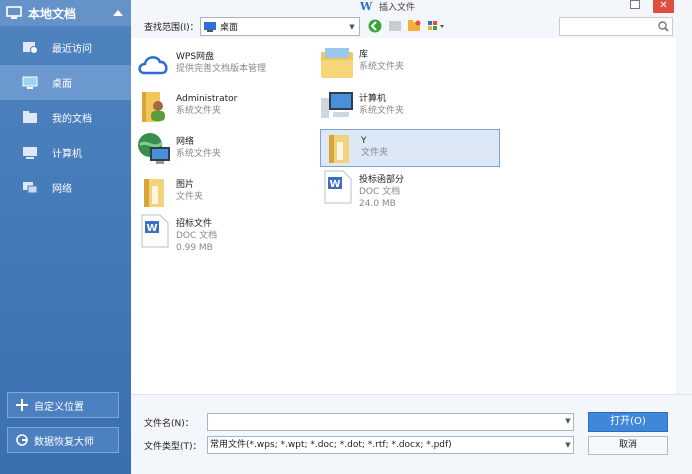 Image resolution: width=692 pixels, height=474 pixels. Describe the element at coordinates (663, 26) in the screenshot. I see `search-icon` at that location.